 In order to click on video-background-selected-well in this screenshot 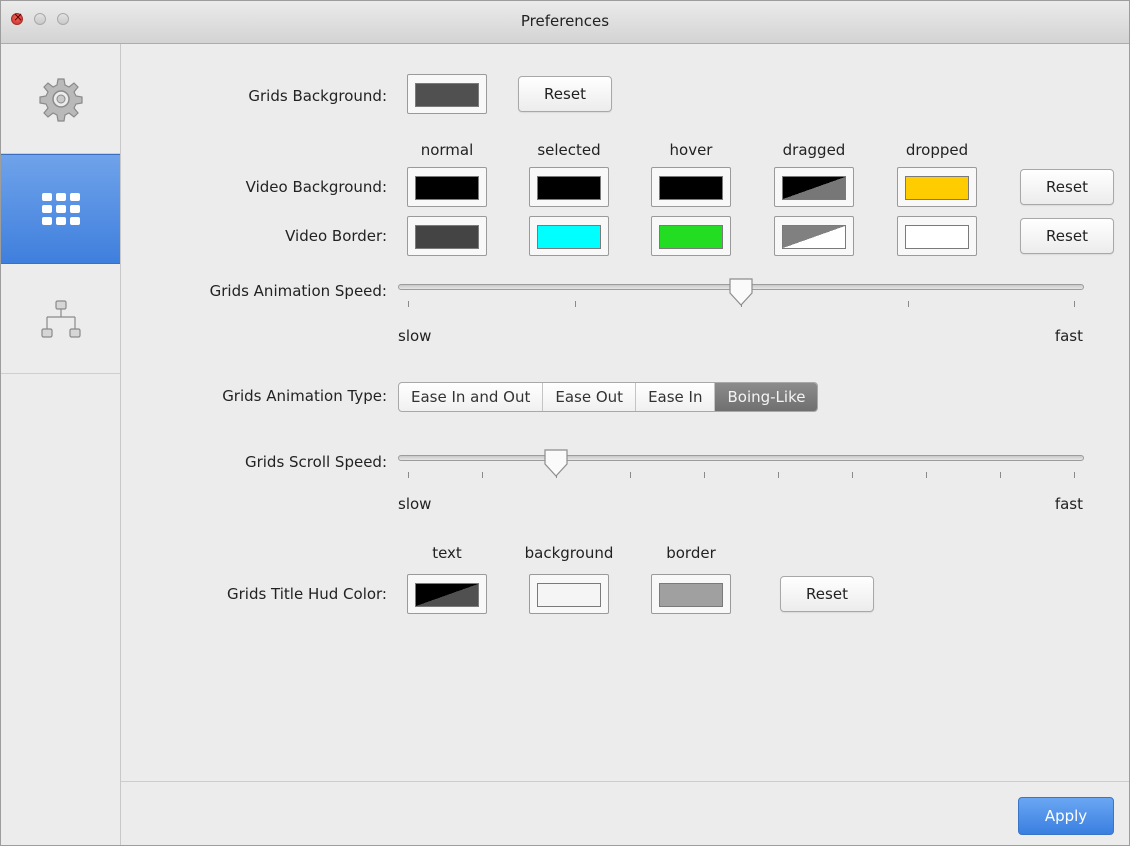, I will do `click(569, 187)`.